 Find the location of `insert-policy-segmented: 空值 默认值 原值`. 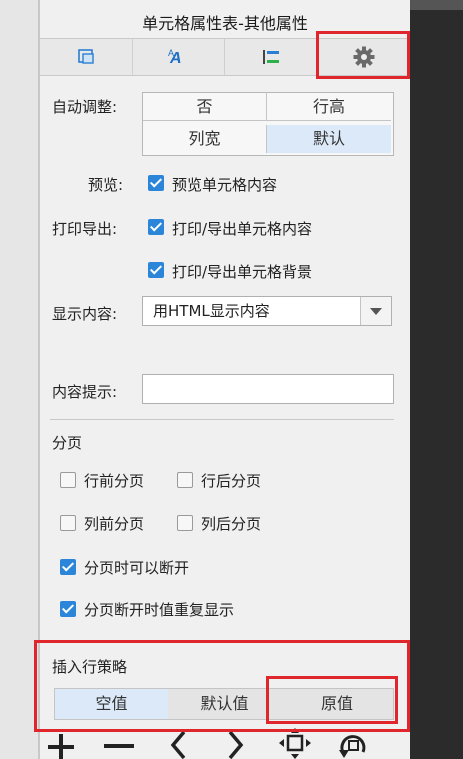

insert-policy-segmented: 空值 默认值 原值 is located at coordinates (224, 704).